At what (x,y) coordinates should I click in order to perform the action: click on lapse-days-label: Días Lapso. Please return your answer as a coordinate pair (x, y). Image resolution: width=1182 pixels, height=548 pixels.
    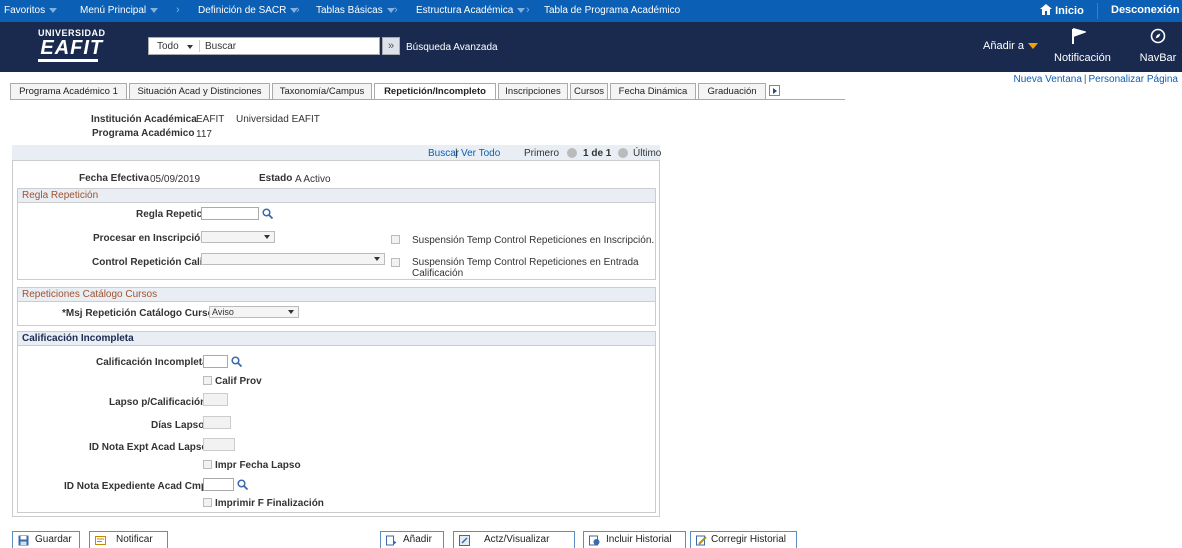
    Looking at the image, I should click on (178, 425).